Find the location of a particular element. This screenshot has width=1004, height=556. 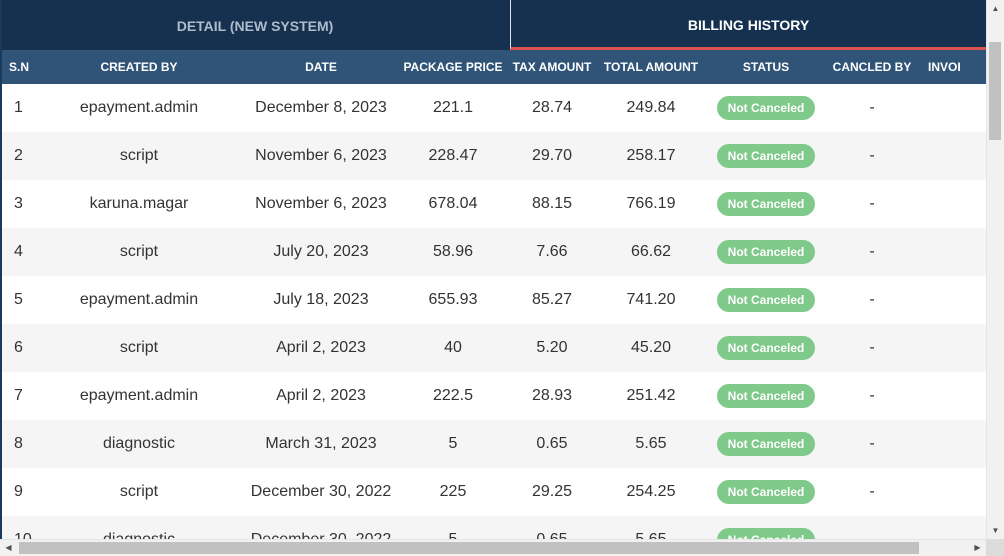

scroll-left-arrow-icon: ◀ is located at coordinates (8, 548).